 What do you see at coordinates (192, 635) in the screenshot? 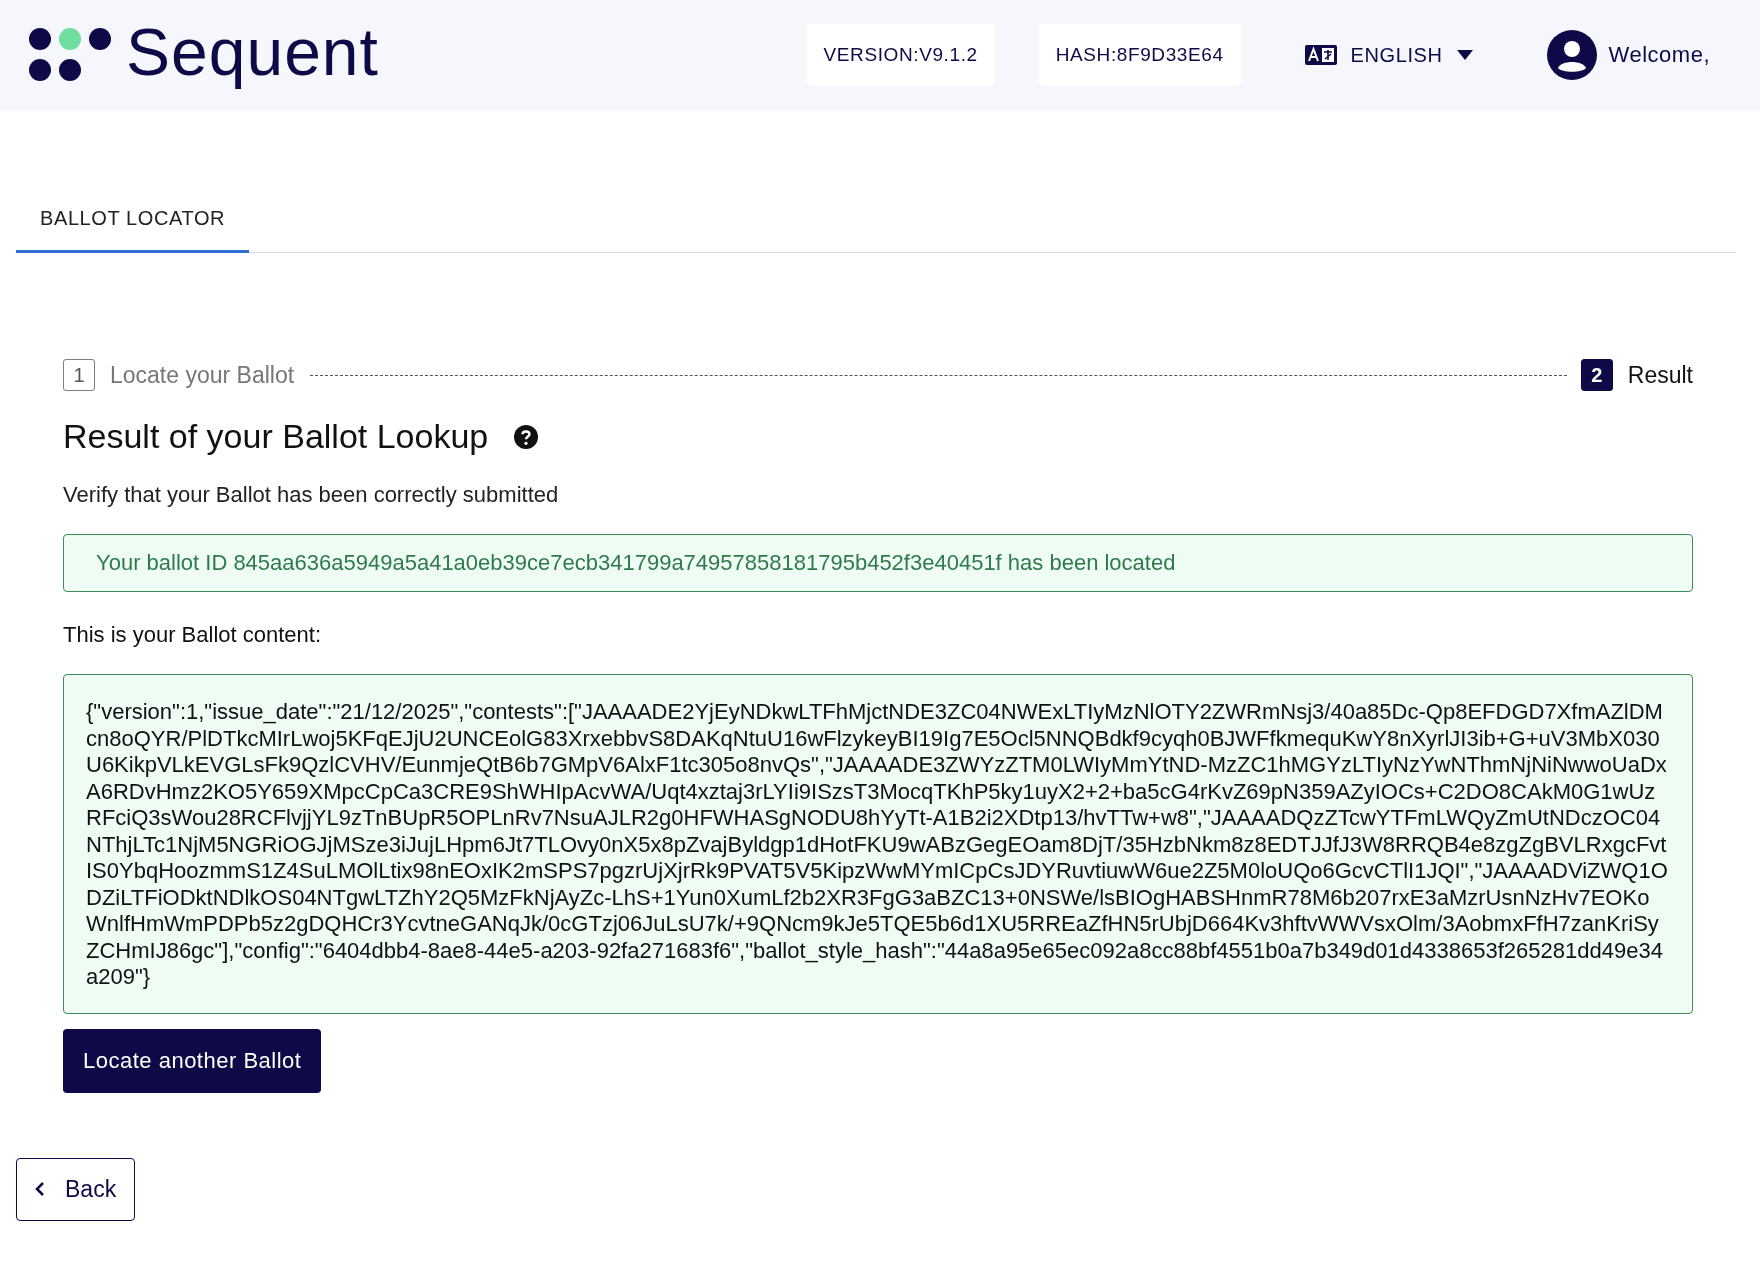
I see `content-label: This is your Ballot content:` at bounding box center [192, 635].